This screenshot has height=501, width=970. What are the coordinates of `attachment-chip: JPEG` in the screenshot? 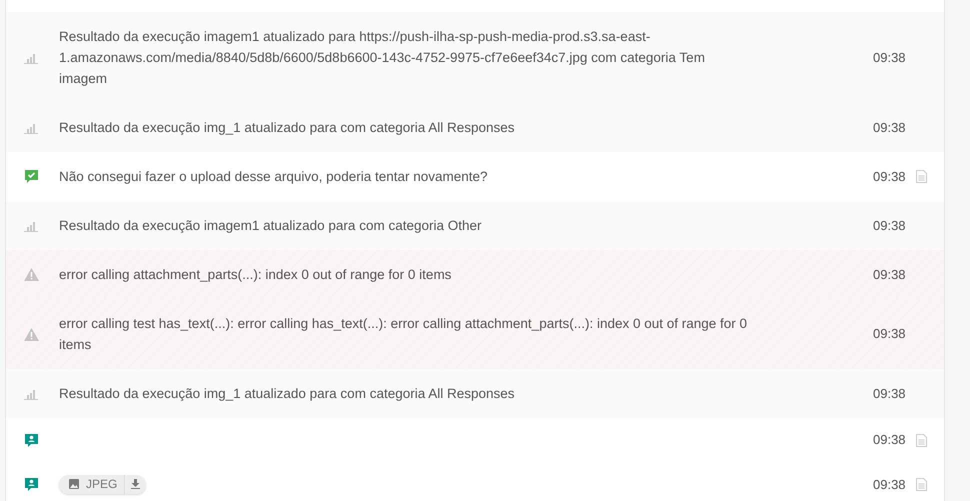 It's located at (102, 484).